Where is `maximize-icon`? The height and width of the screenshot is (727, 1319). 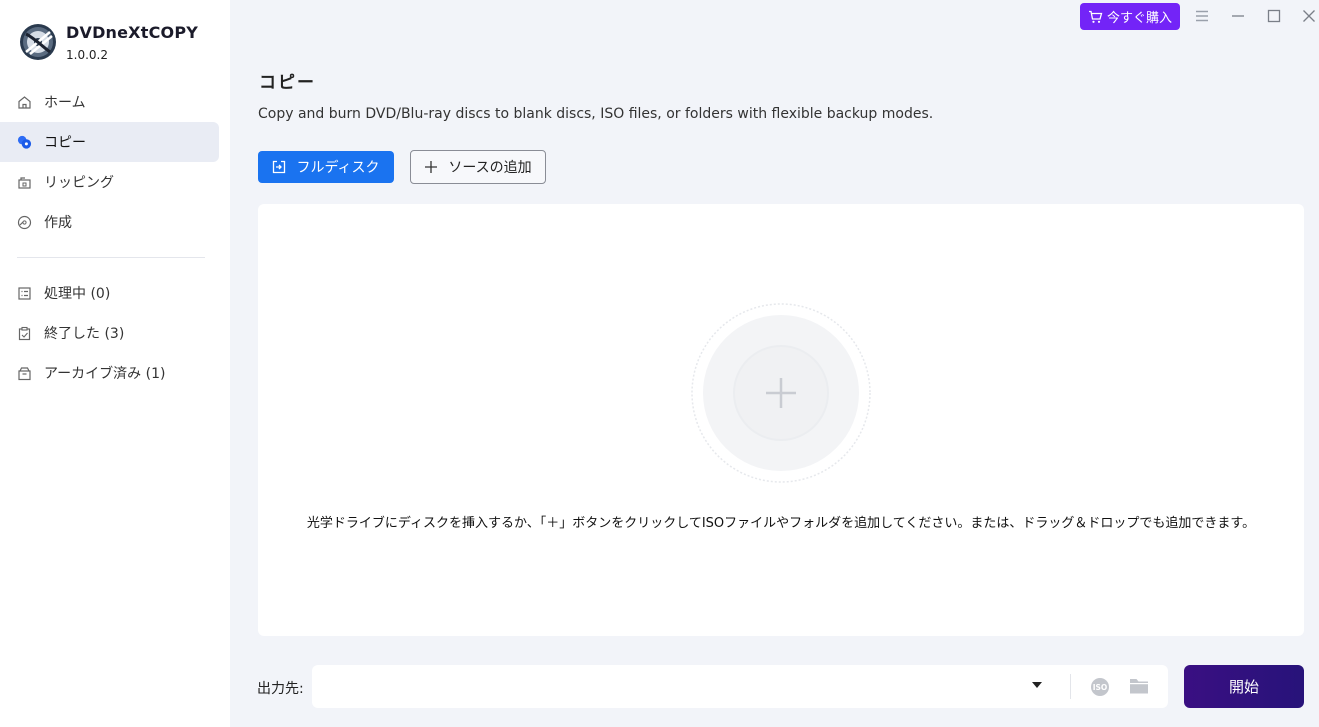
maximize-icon is located at coordinates (1274, 16).